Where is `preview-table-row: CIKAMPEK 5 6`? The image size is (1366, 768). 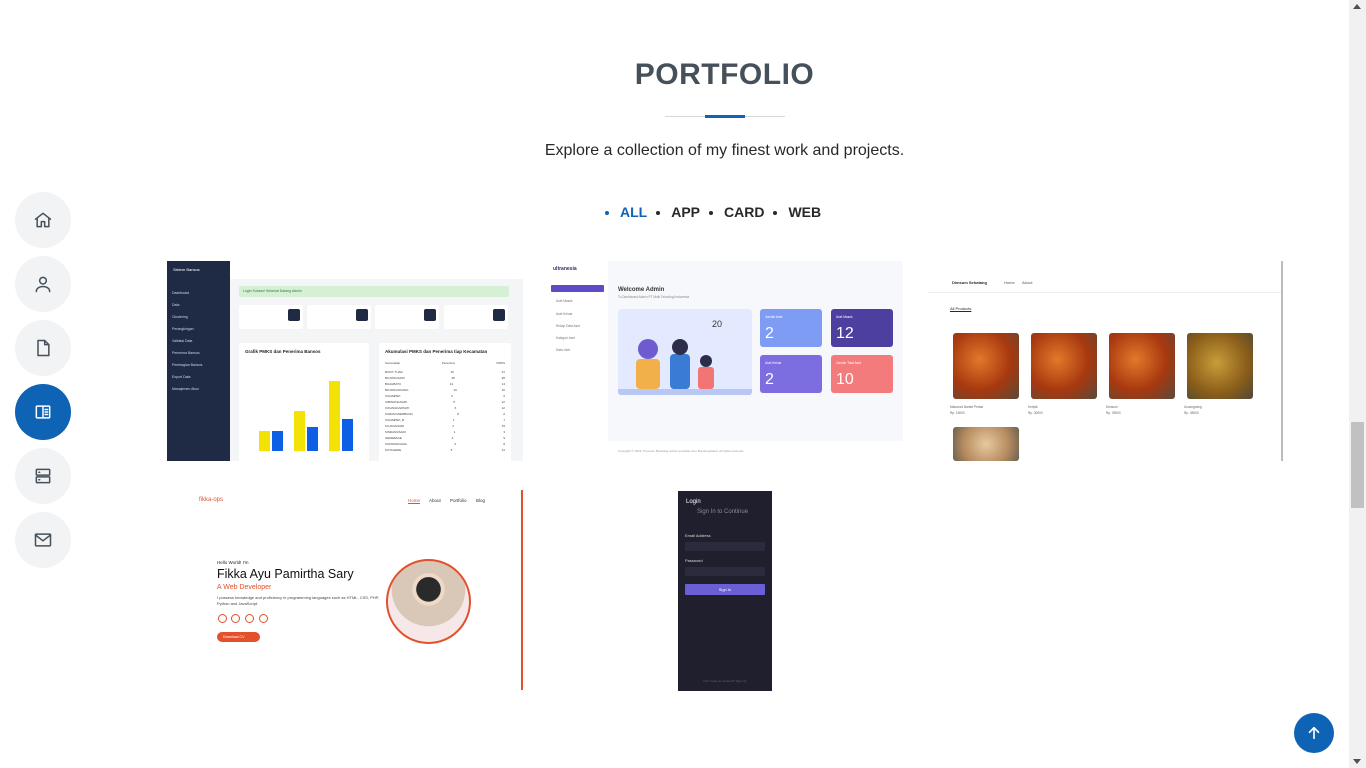 preview-table-row: CIKAMPEK 5 6 is located at coordinates (445, 396).